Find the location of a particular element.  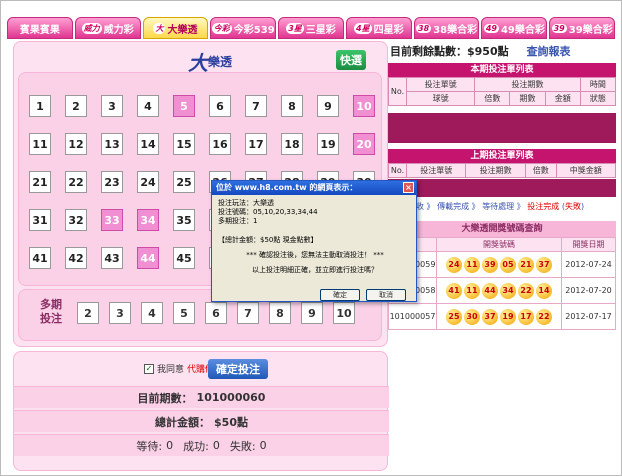

number-31: 31 is located at coordinates (40, 220).